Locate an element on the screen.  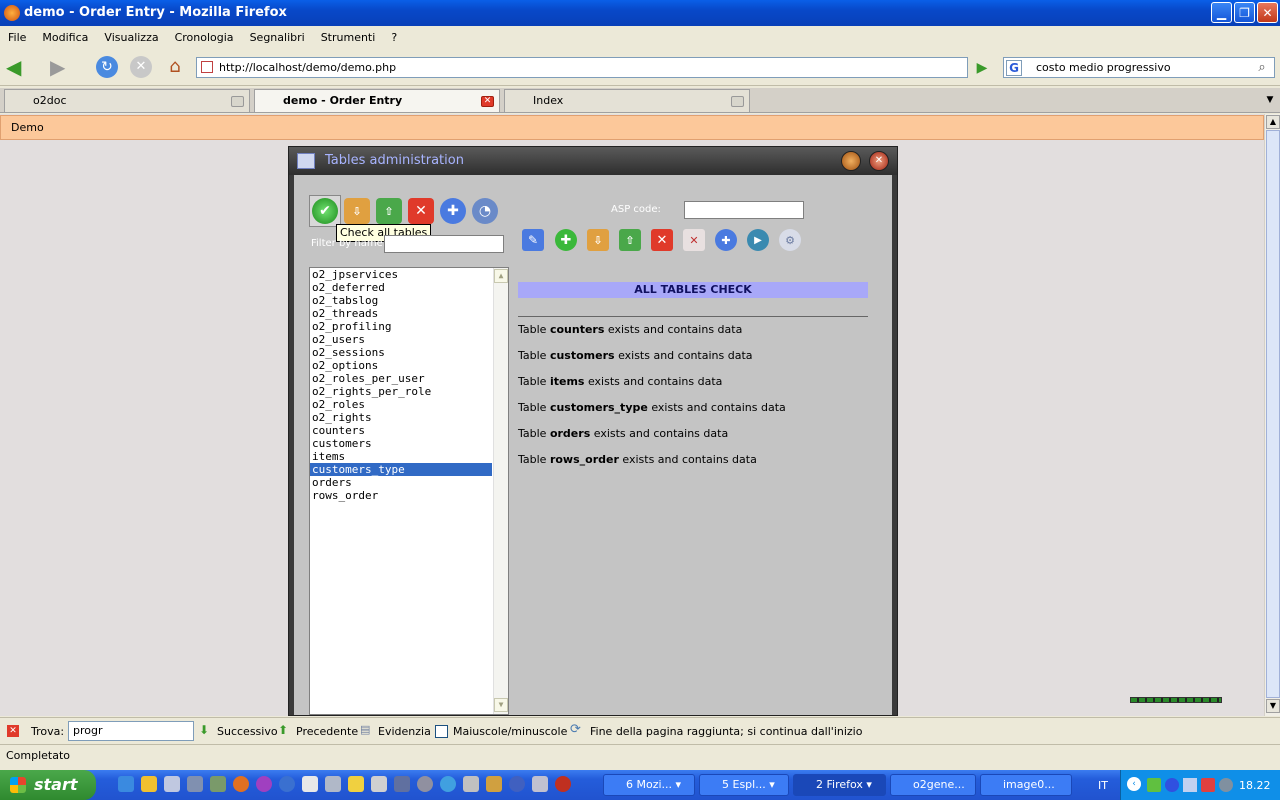
list-item: o2_users is located at coordinates (401, 339).